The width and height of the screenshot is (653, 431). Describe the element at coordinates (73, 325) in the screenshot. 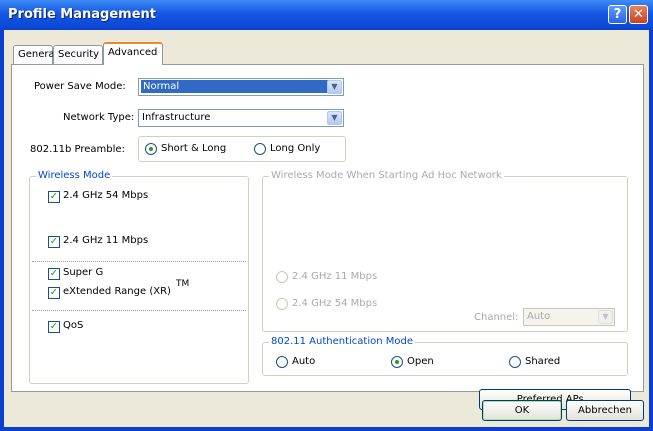

I see `check-qos-label: QoS` at that location.